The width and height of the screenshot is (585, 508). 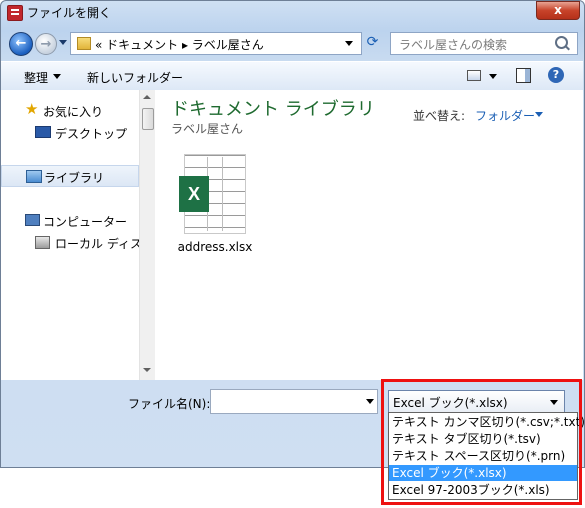 I want to click on address-dropdown-icon, so click(x=349, y=43).